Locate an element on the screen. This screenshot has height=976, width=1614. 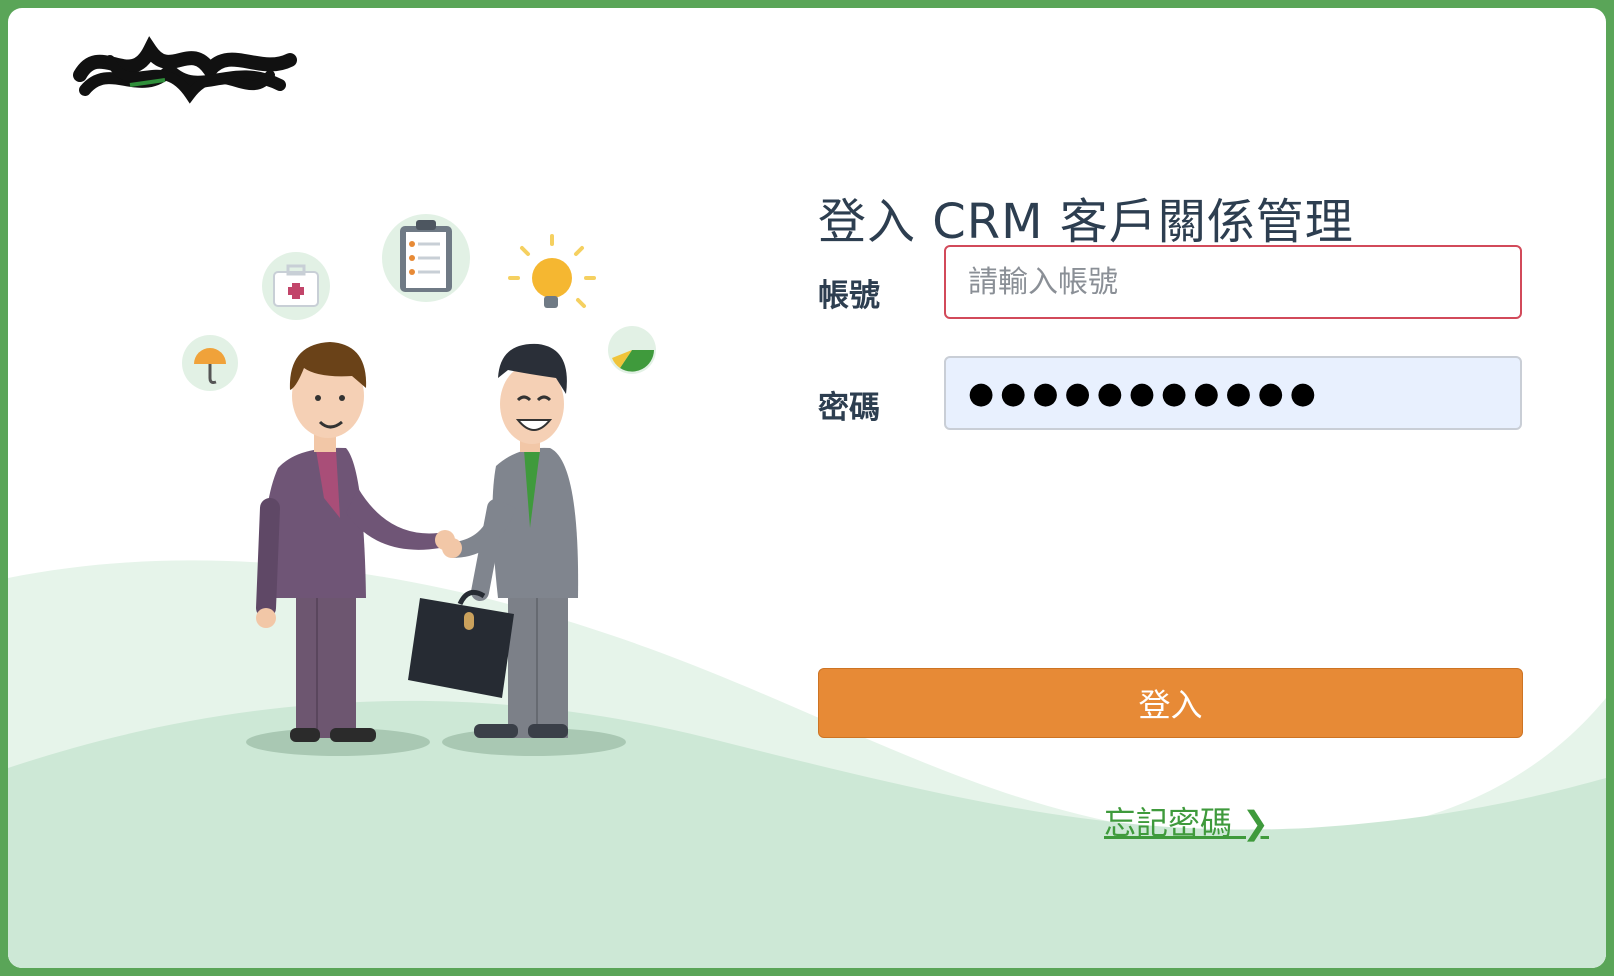
first-aid-kit-icon is located at coordinates (296, 286).